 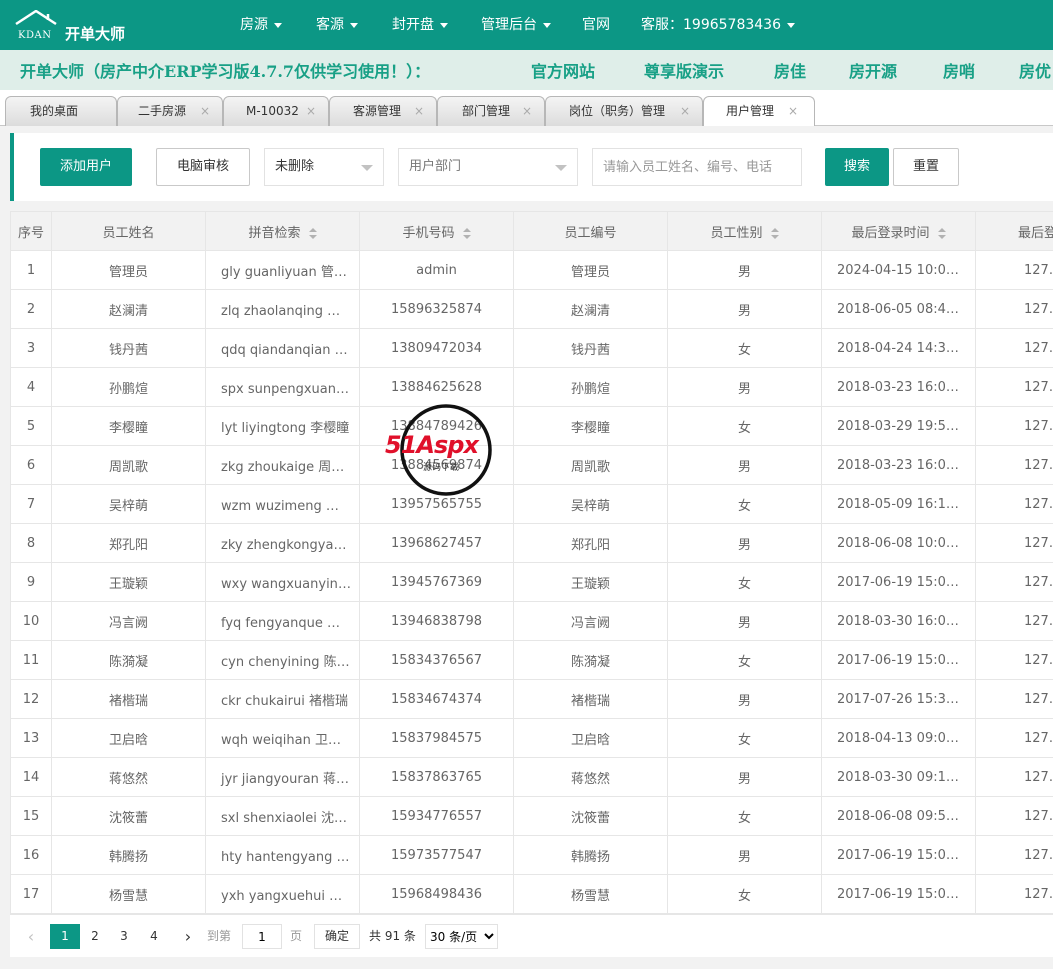 I want to click on header-phone: 手机号码, so click(x=436, y=231).